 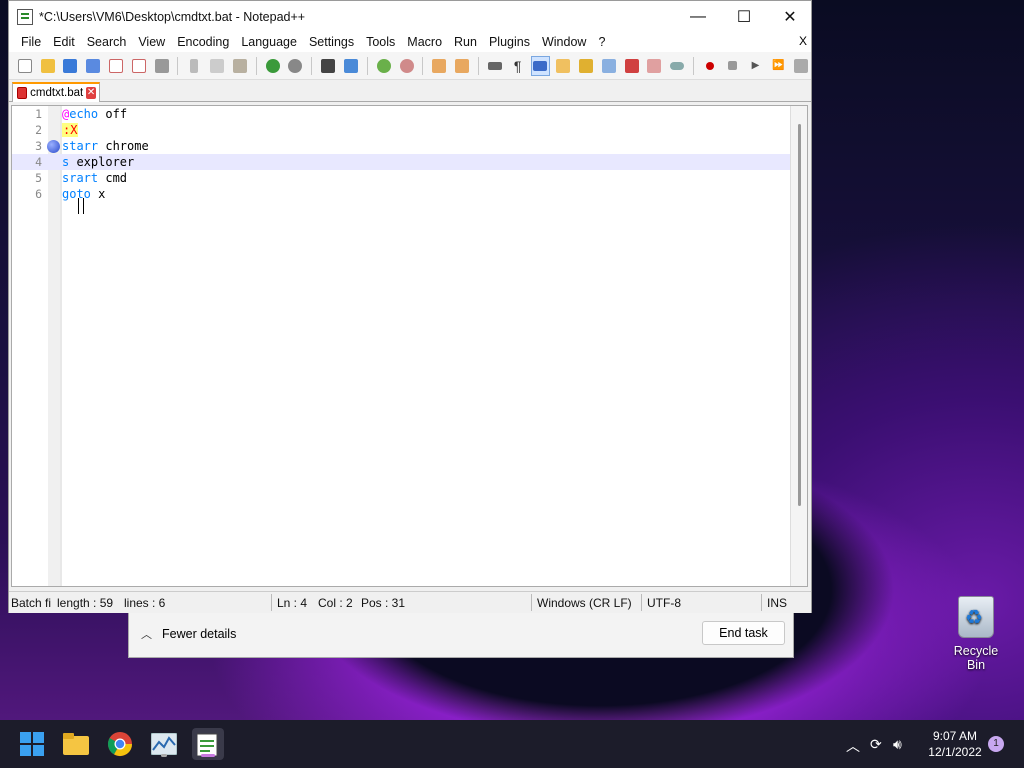 I want to click on code-line: 2:X, so click(x=402, y=130).